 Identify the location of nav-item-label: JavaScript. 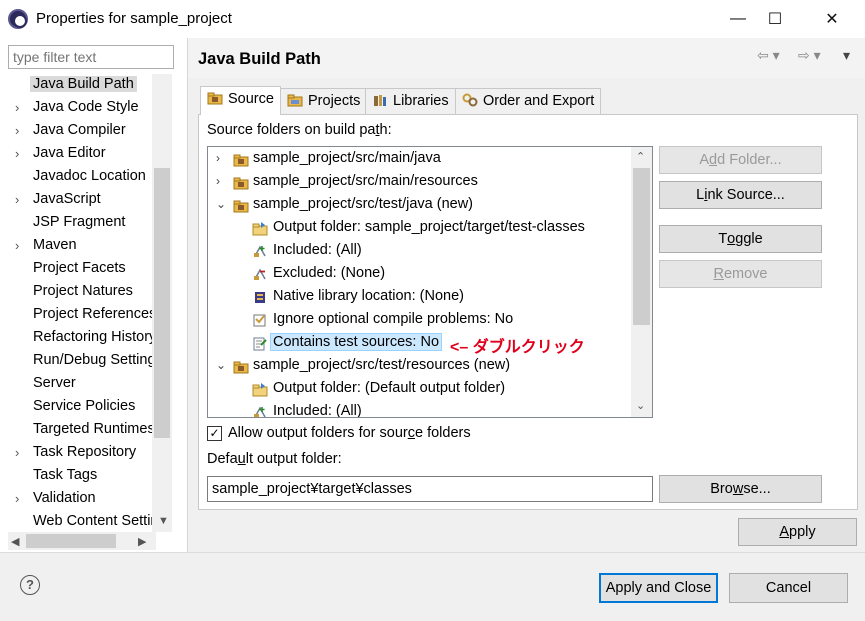
(67, 199).